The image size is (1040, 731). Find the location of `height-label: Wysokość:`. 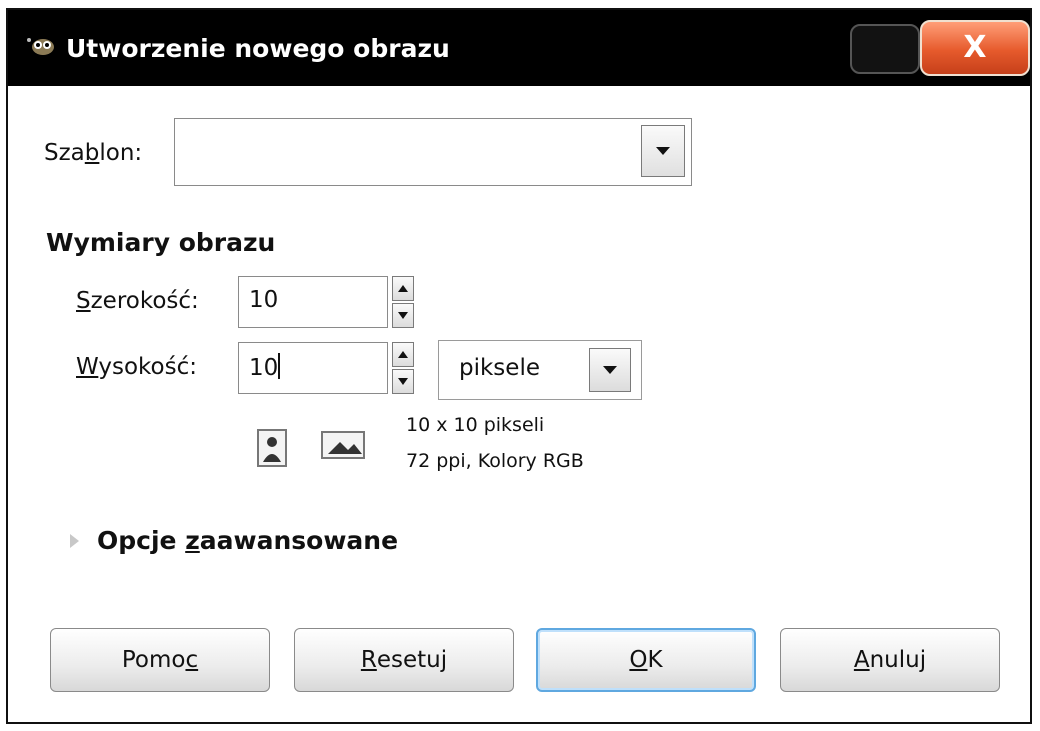

height-label: Wysokość: is located at coordinates (136, 367).